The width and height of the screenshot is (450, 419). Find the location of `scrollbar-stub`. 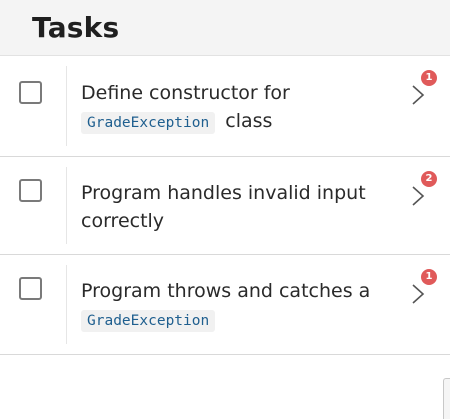

scrollbar-stub is located at coordinates (446, 398).